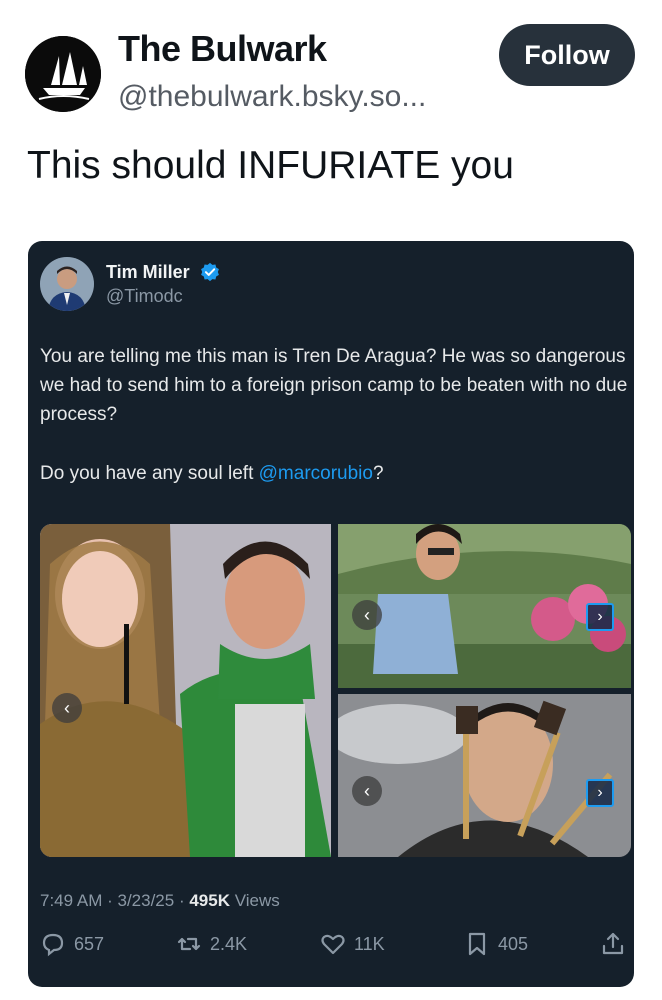  I want to click on views-label: Views, so click(254, 900).